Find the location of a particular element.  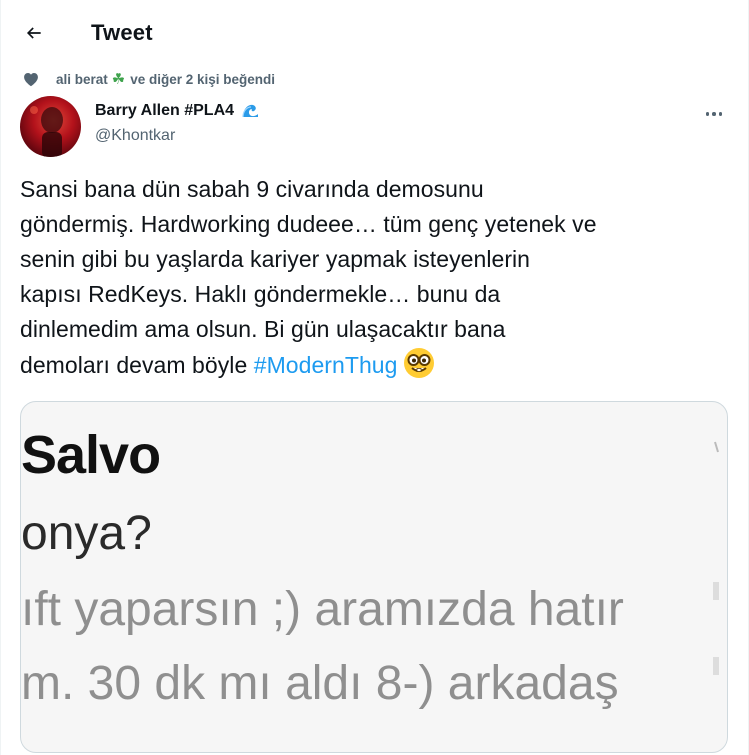

more-icon is located at coordinates (707, 114).